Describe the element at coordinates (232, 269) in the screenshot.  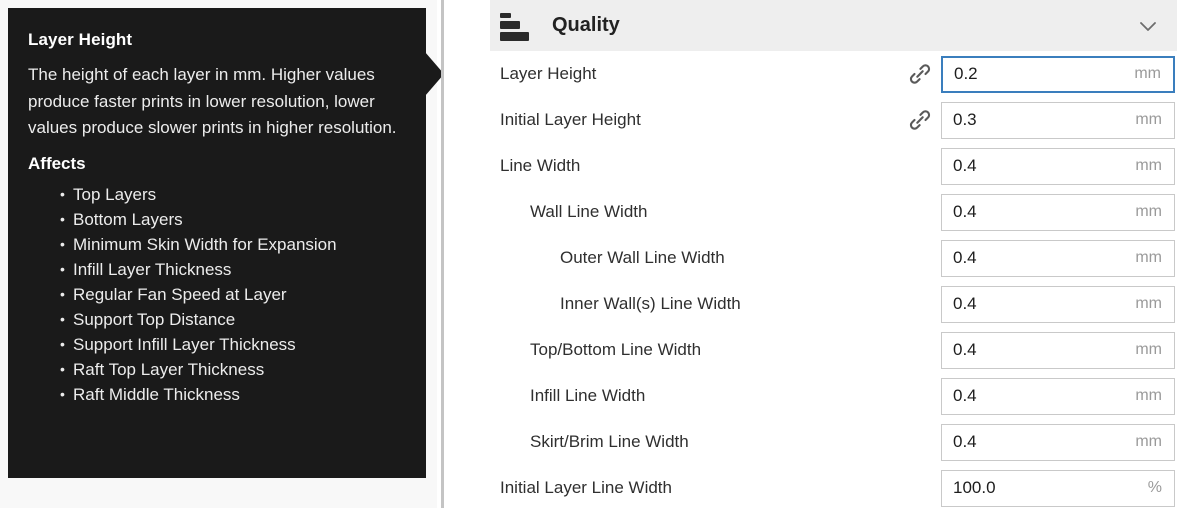
I see `tooltip-affects-item: Infill Layer Thickness` at that location.